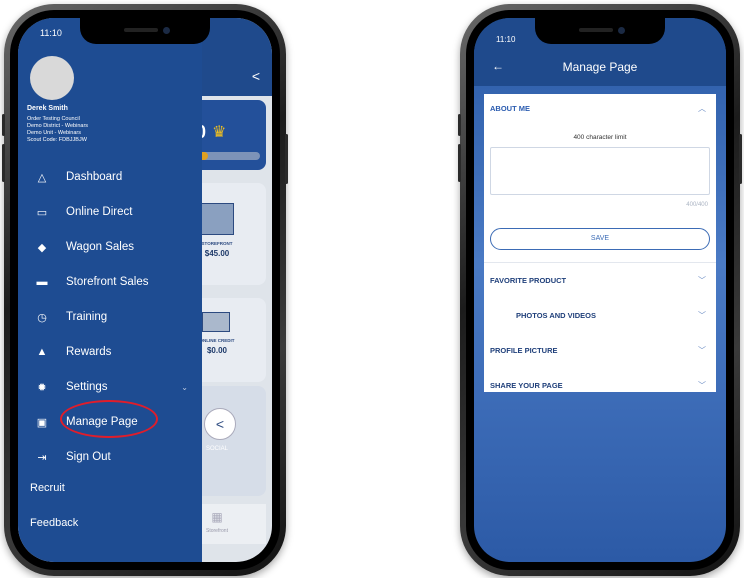 The image size is (744, 578). Describe the element at coordinates (89, 352) in the screenshot. I see `menu-item-label: Rewards` at that location.